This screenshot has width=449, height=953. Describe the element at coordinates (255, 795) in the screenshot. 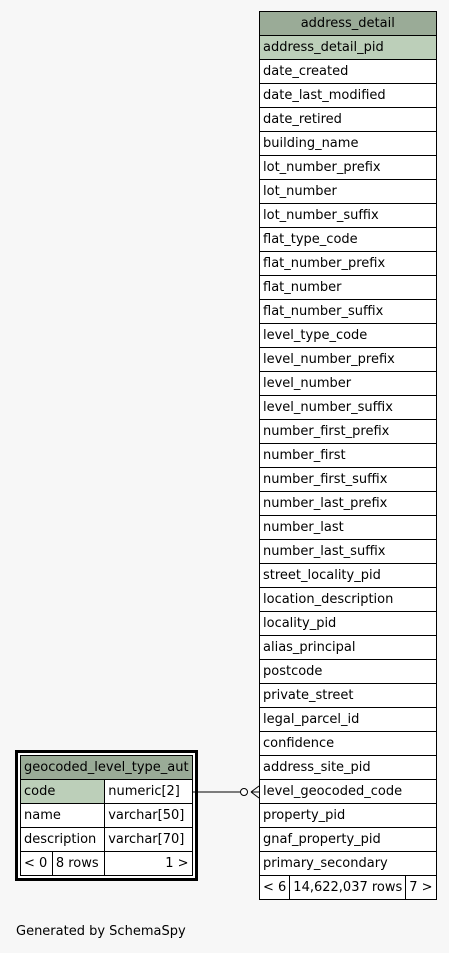

I see `crows-foot-lower` at that location.